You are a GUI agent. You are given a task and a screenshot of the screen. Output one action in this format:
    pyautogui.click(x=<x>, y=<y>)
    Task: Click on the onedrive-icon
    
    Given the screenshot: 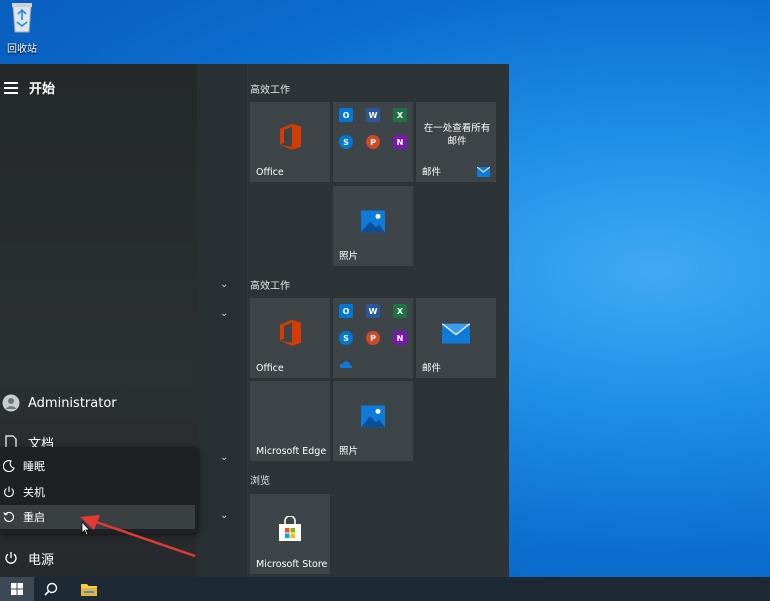 What is the action you would take?
    pyautogui.click(x=346, y=364)
    